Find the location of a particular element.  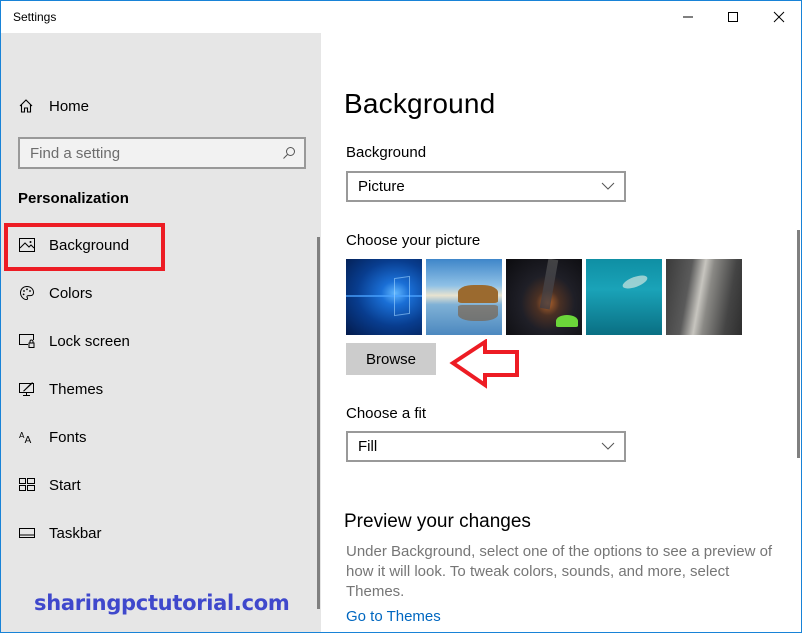

selection-indicator is located at coordinates (6, 245).